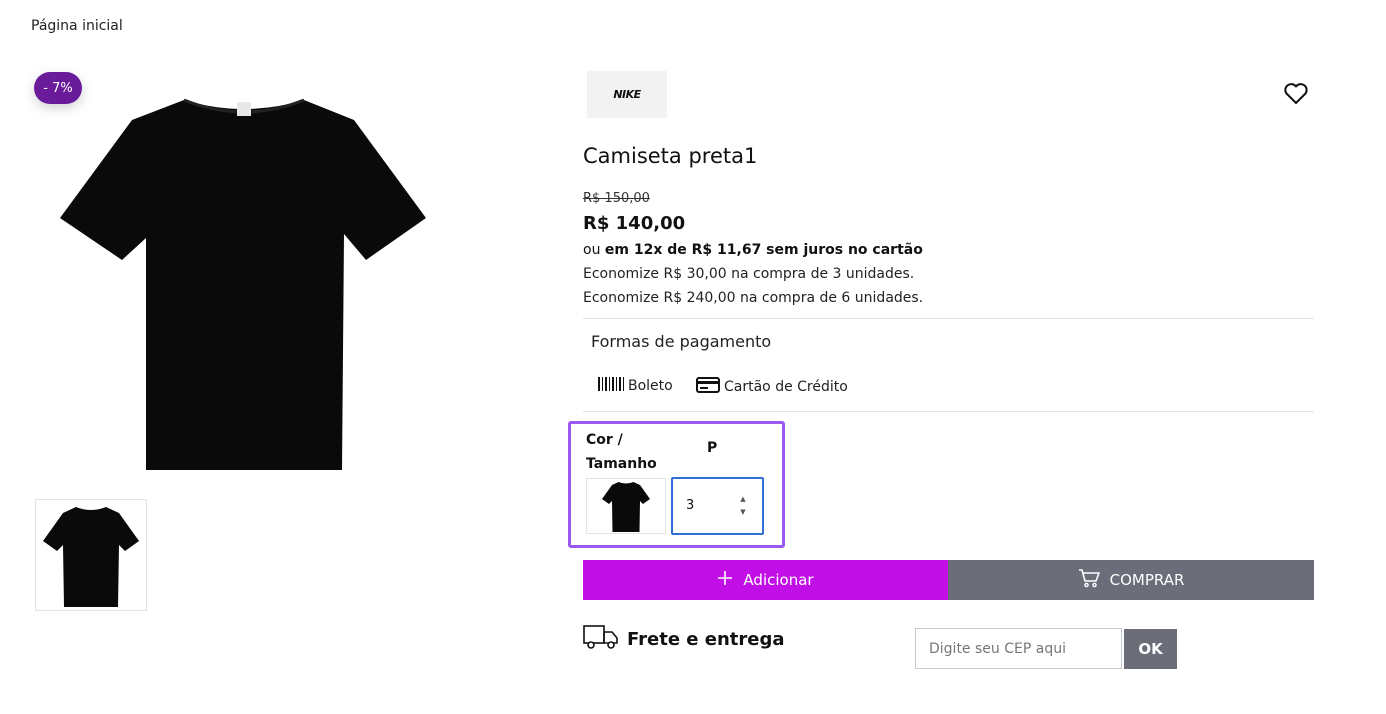  I want to click on payment-method-credit-card: Cartão de Crédito, so click(772, 387).